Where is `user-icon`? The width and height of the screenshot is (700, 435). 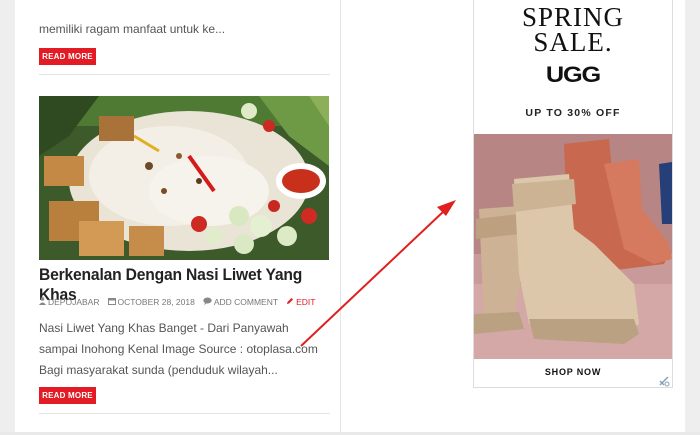
user-icon is located at coordinates (42, 302).